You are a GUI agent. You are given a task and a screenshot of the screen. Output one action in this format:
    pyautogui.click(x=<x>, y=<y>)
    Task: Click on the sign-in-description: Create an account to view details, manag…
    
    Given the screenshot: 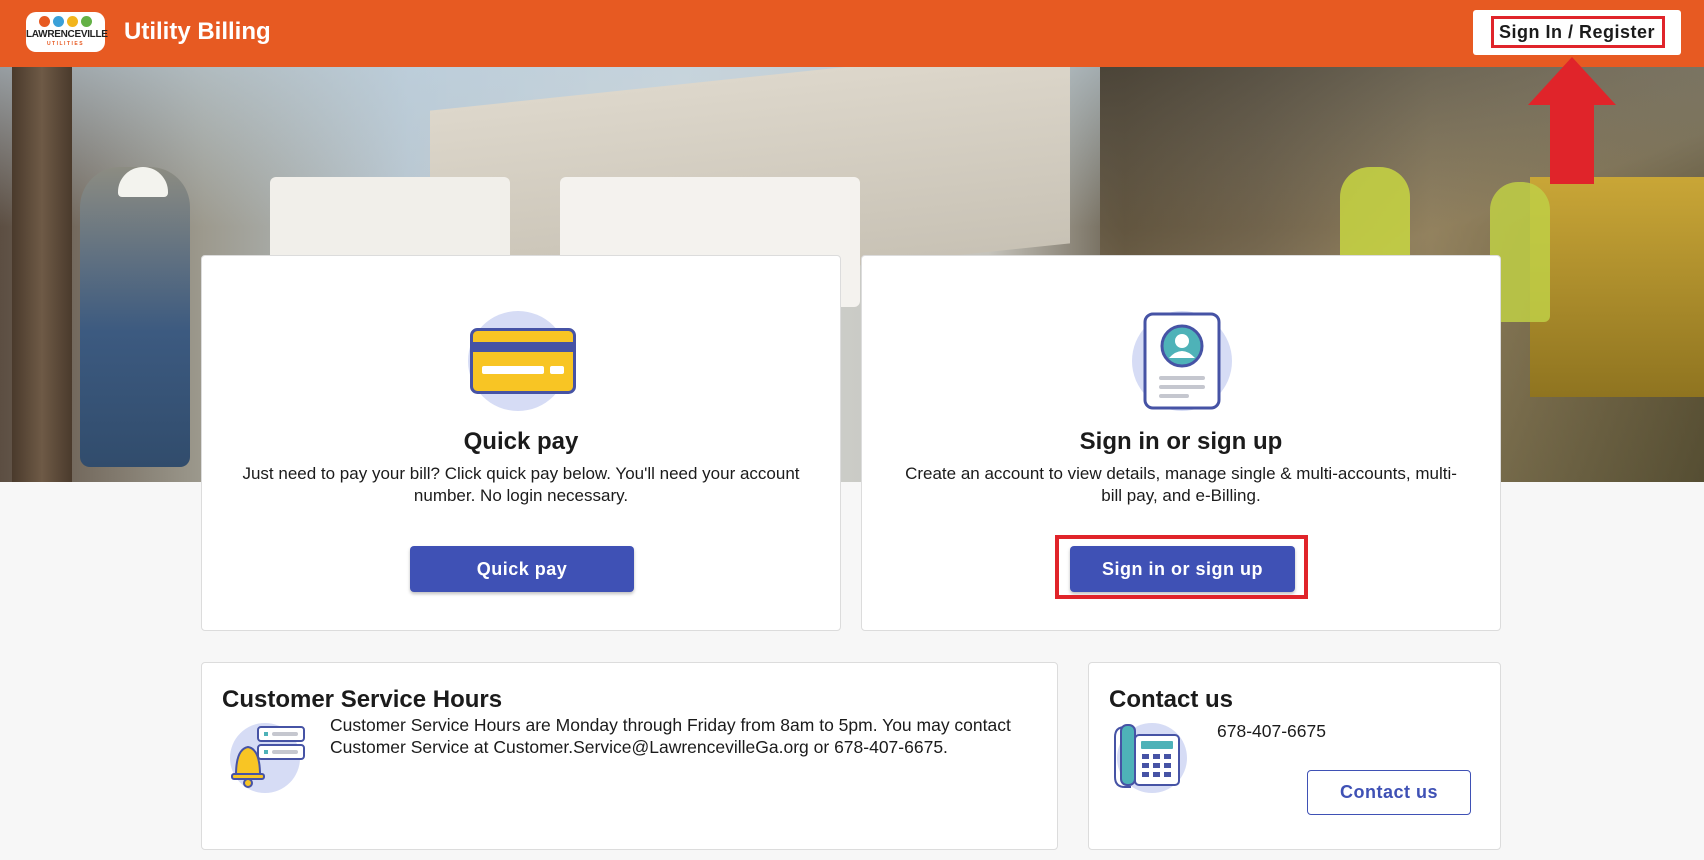 What is the action you would take?
    pyautogui.click(x=1181, y=484)
    